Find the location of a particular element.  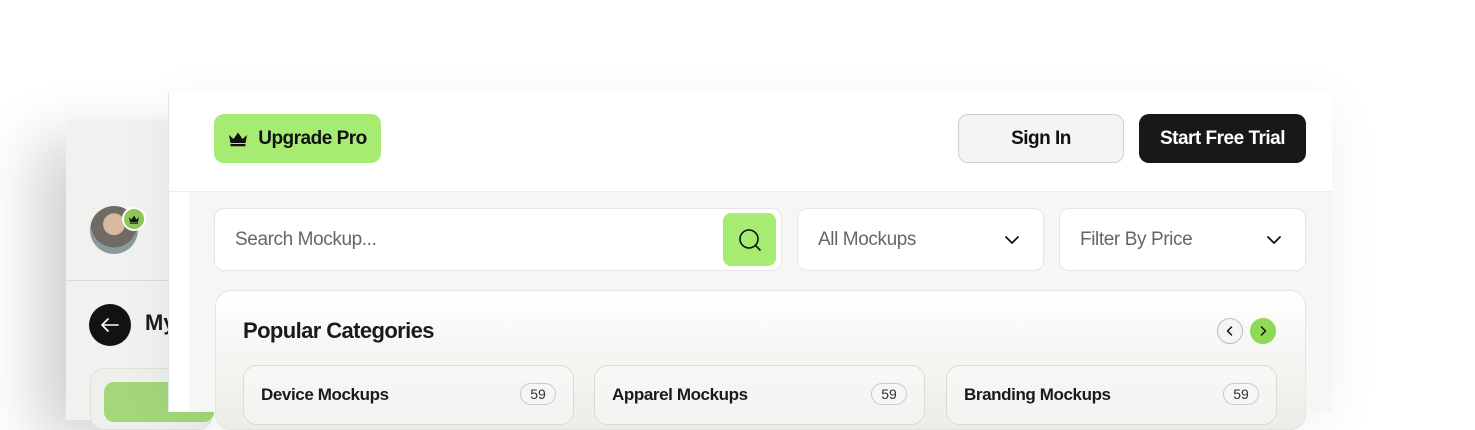

start-free-trial-button: Start Free Trial is located at coordinates (1222, 138).